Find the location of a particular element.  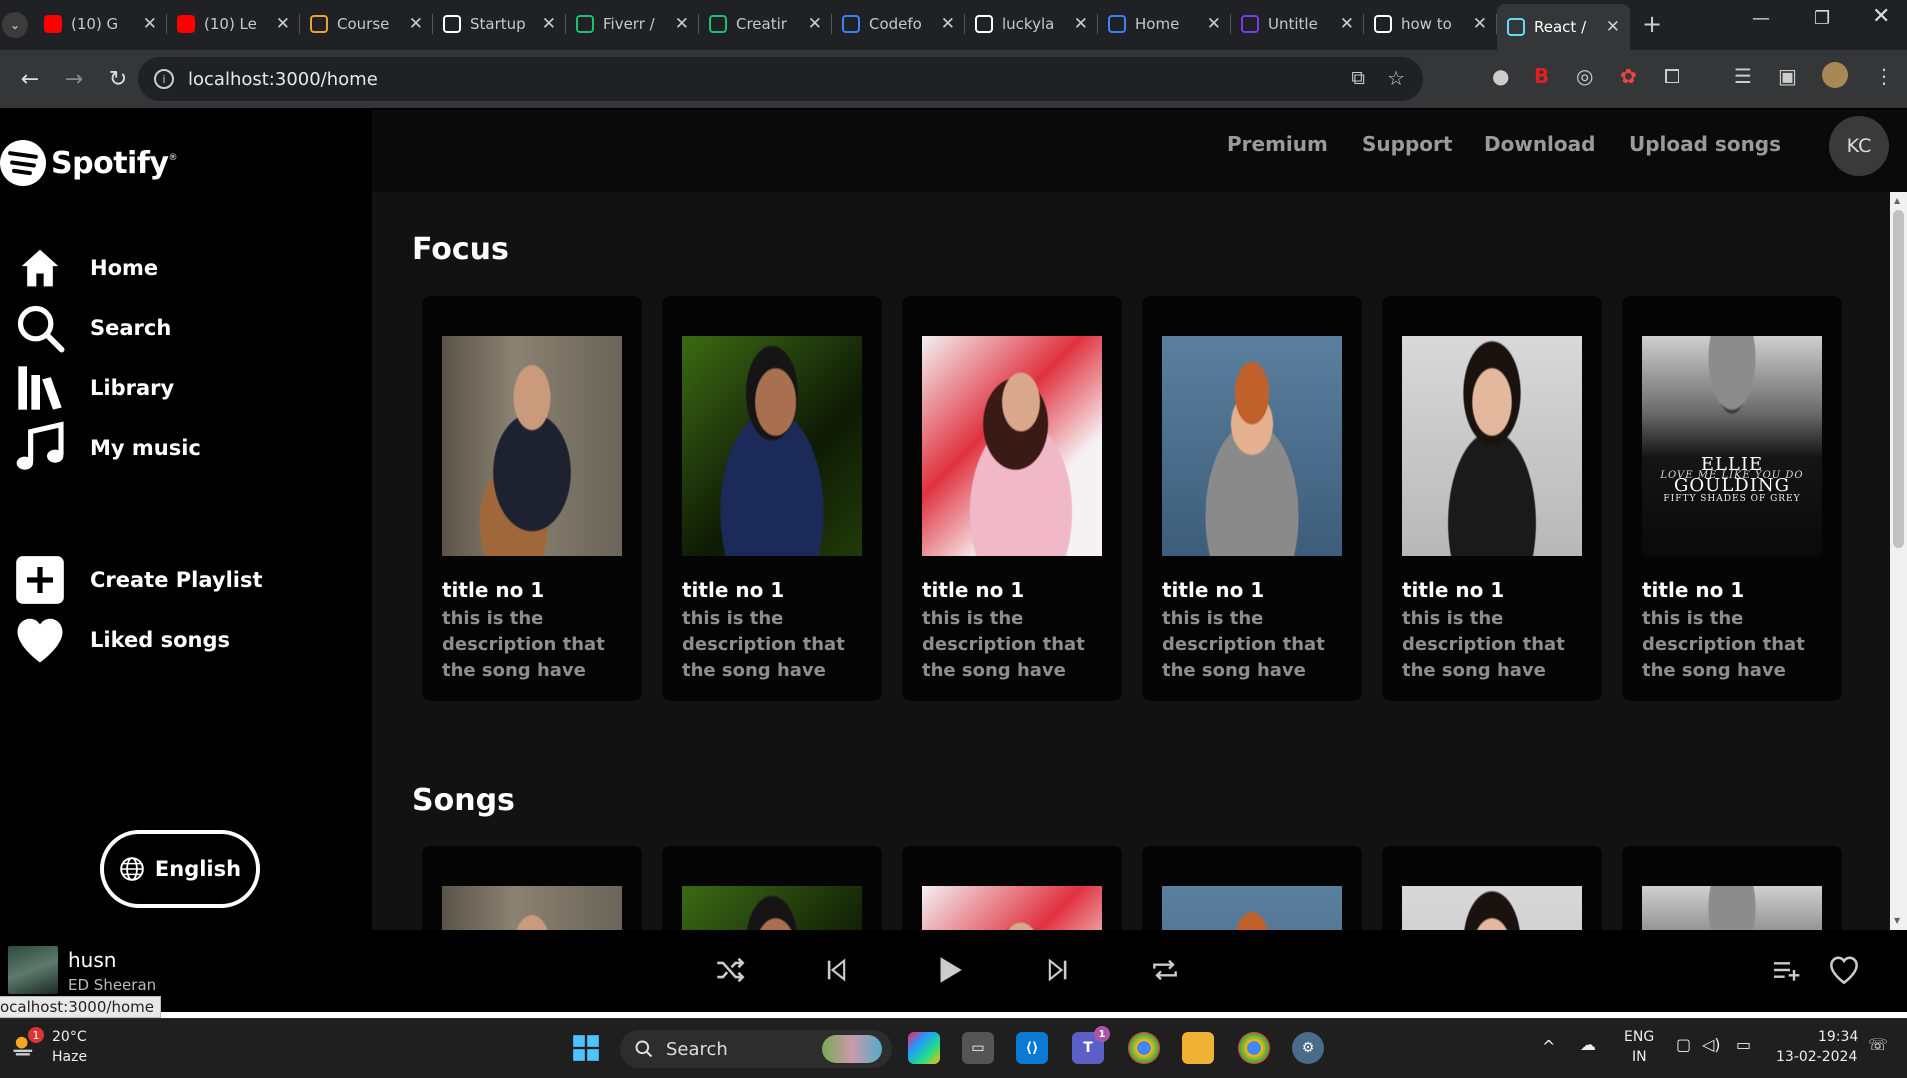

scrollbar-thumb is located at coordinates (1898, 379).